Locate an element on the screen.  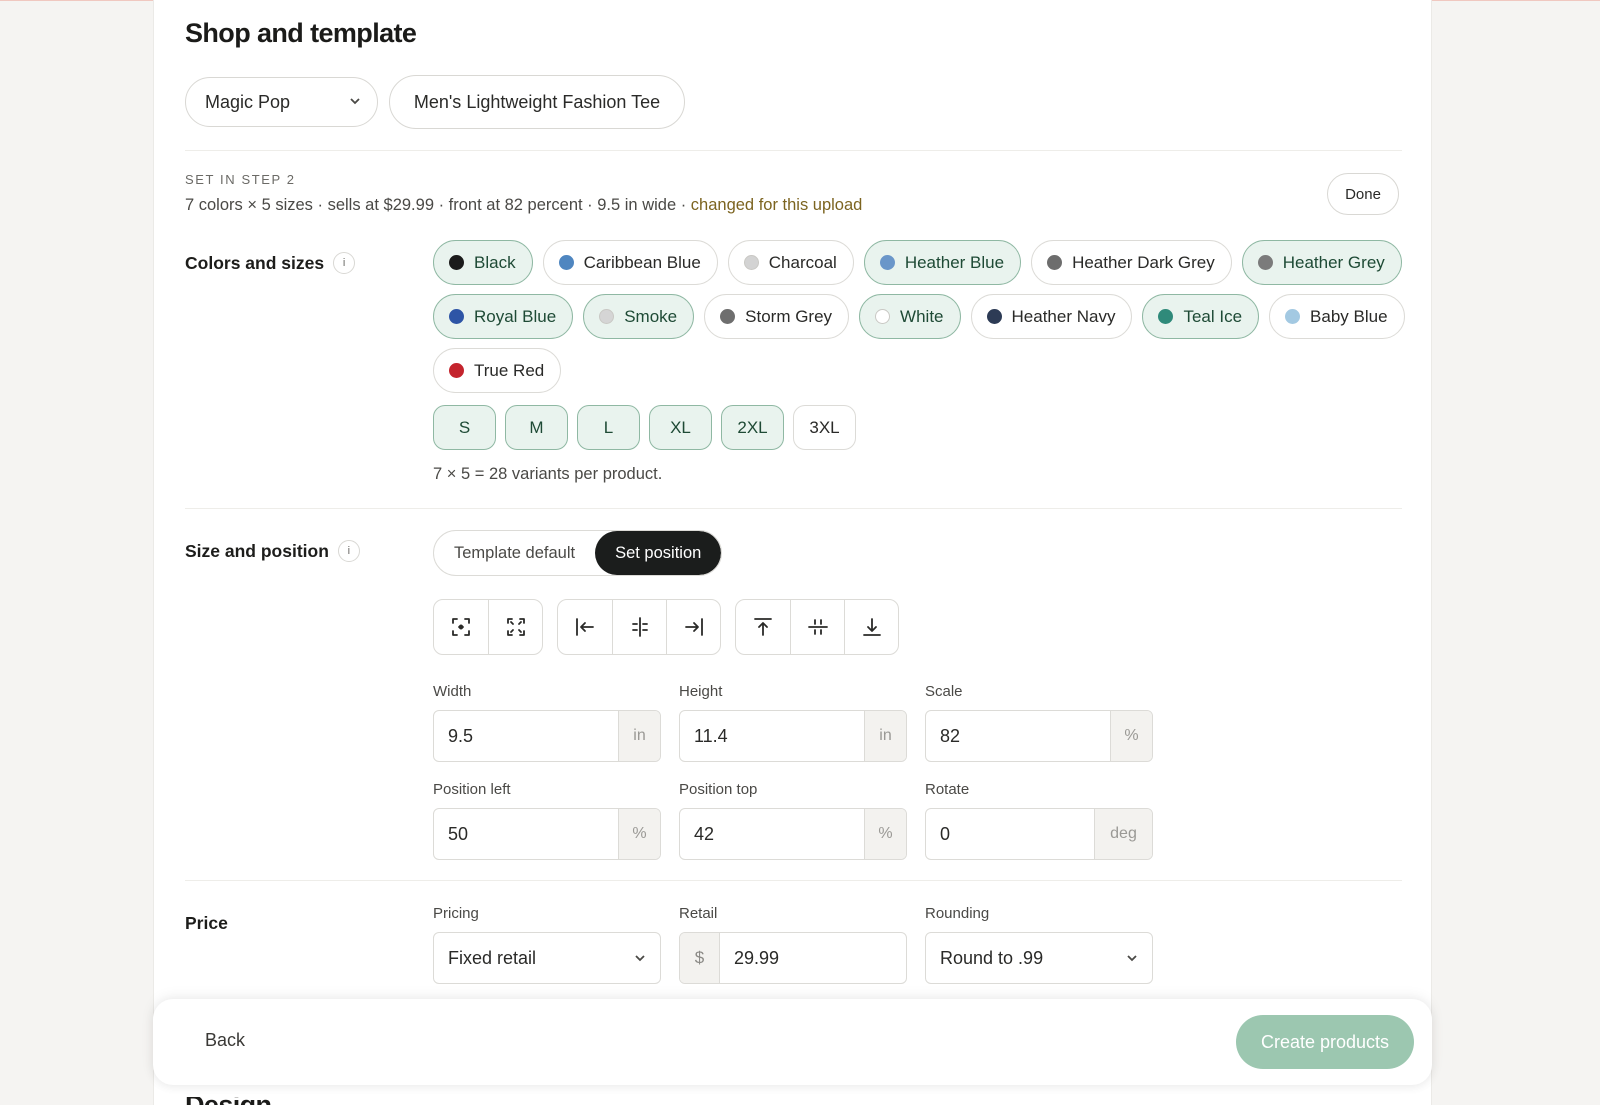
color-chip-smoke: Smoke is located at coordinates (639, 316).